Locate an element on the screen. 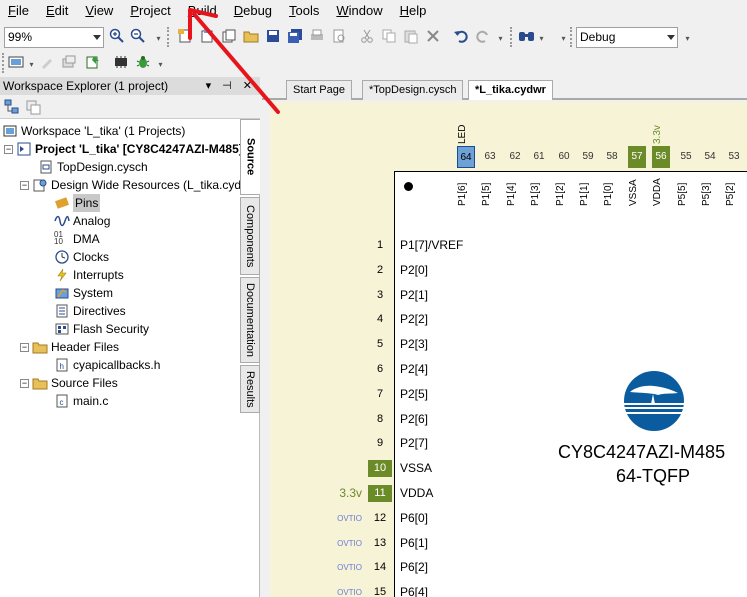  top-pin-number: 59 is located at coordinates (588, 157).